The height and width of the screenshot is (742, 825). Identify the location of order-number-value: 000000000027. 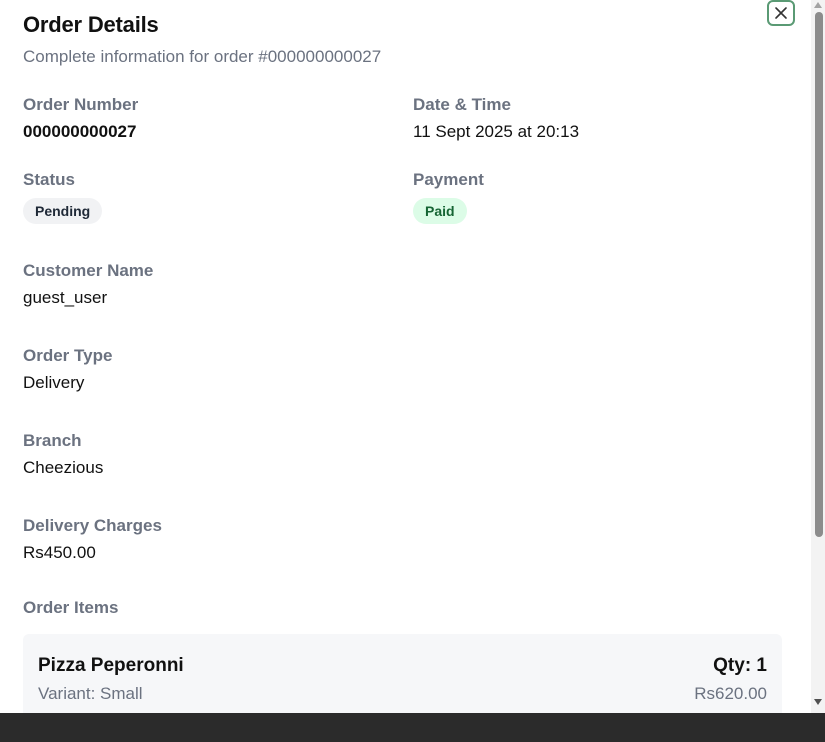
(80, 131).